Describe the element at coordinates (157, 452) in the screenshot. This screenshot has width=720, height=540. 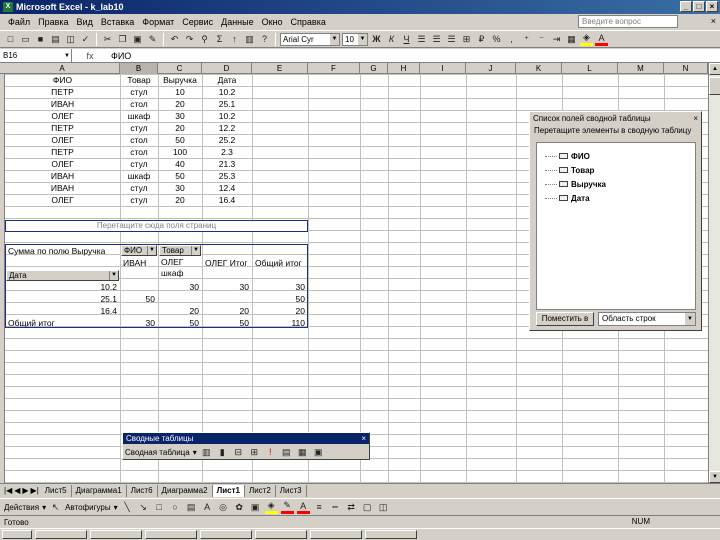
I see `pivot-table-menu: Сводная таблица` at that location.